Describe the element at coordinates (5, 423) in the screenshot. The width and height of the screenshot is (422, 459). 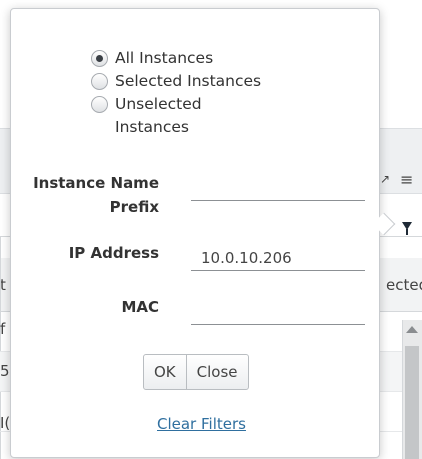
I see `row-fragment: I(` at that location.